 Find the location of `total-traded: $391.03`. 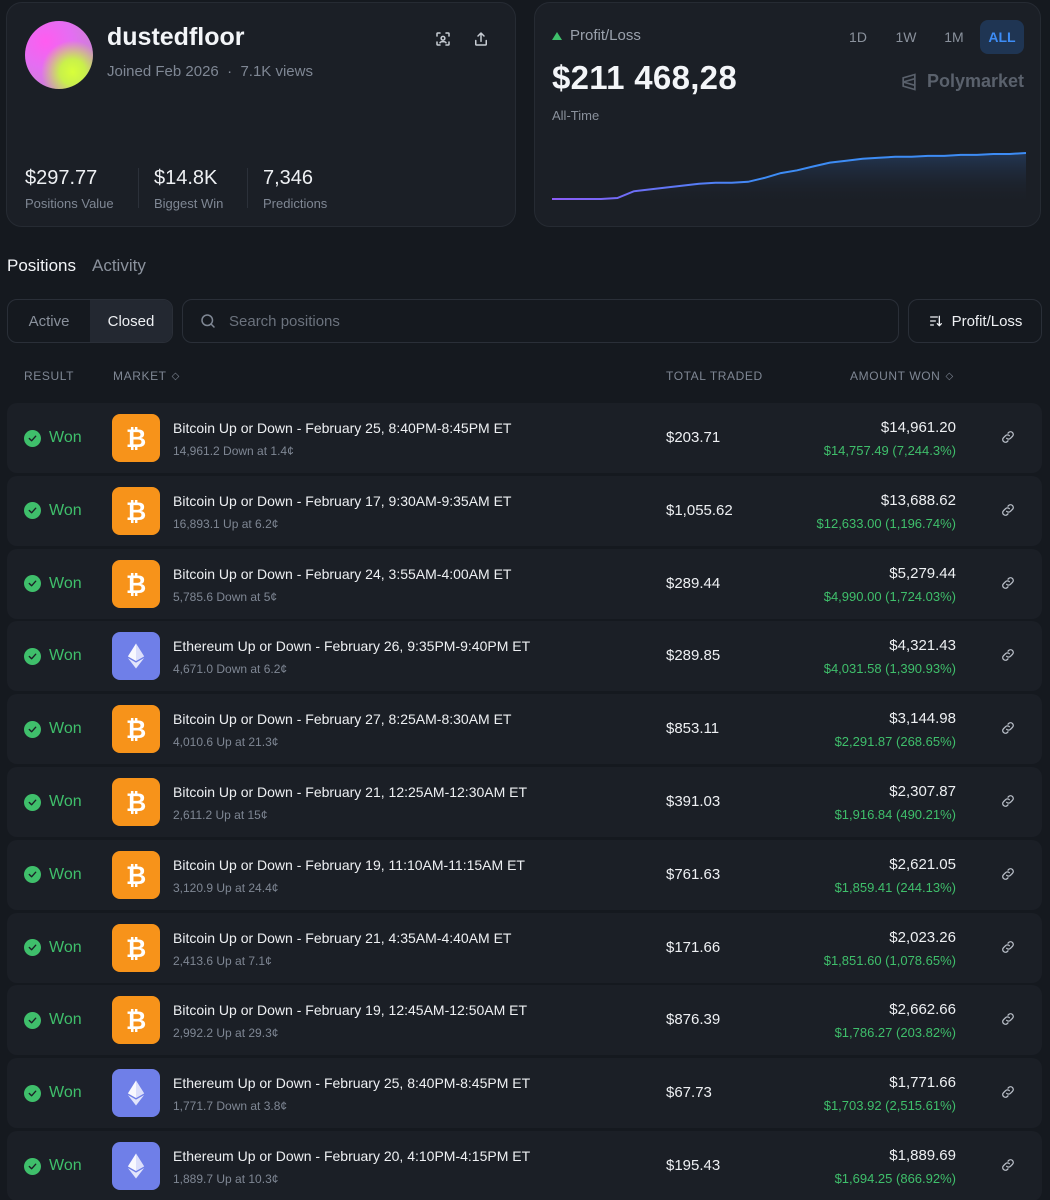

total-traded: $391.03 is located at coordinates (693, 801).